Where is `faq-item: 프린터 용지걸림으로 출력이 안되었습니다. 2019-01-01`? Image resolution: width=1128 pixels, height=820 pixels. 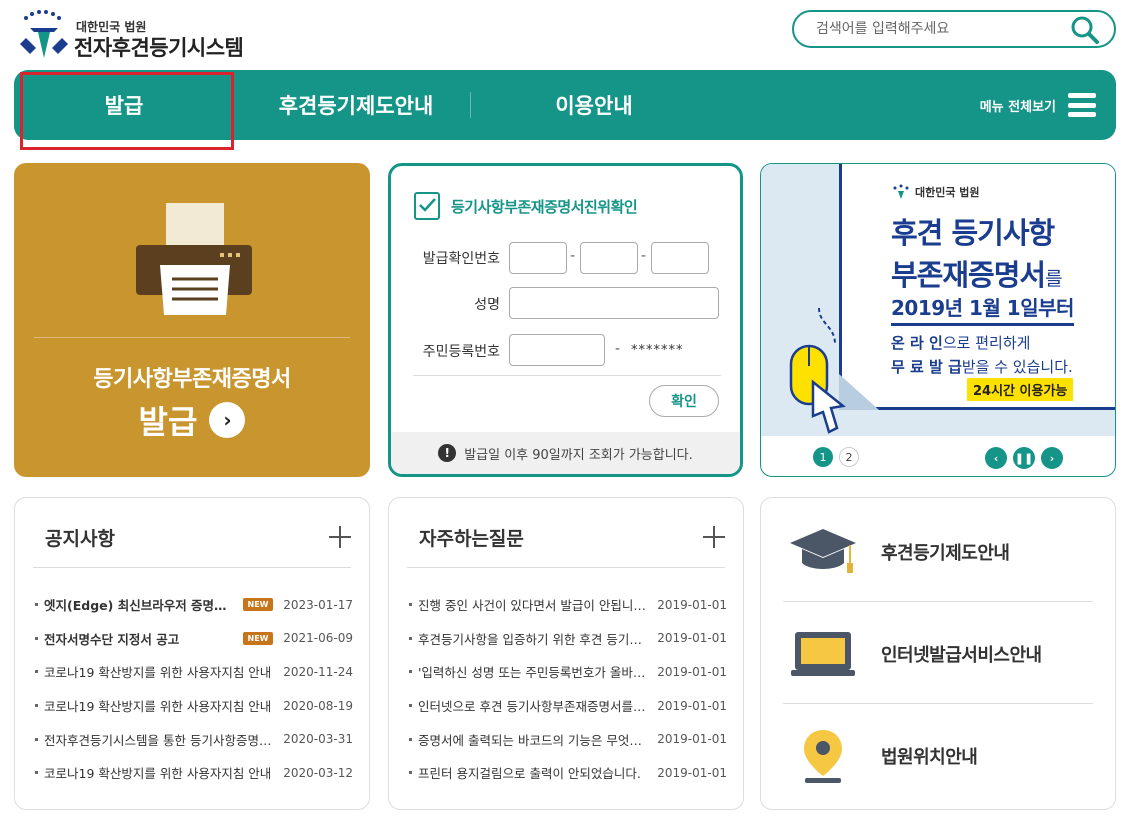 faq-item: 프린터 용지걸림으로 출력이 안되었습니다. 2019-01-01 is located at coordinates (568, 773).